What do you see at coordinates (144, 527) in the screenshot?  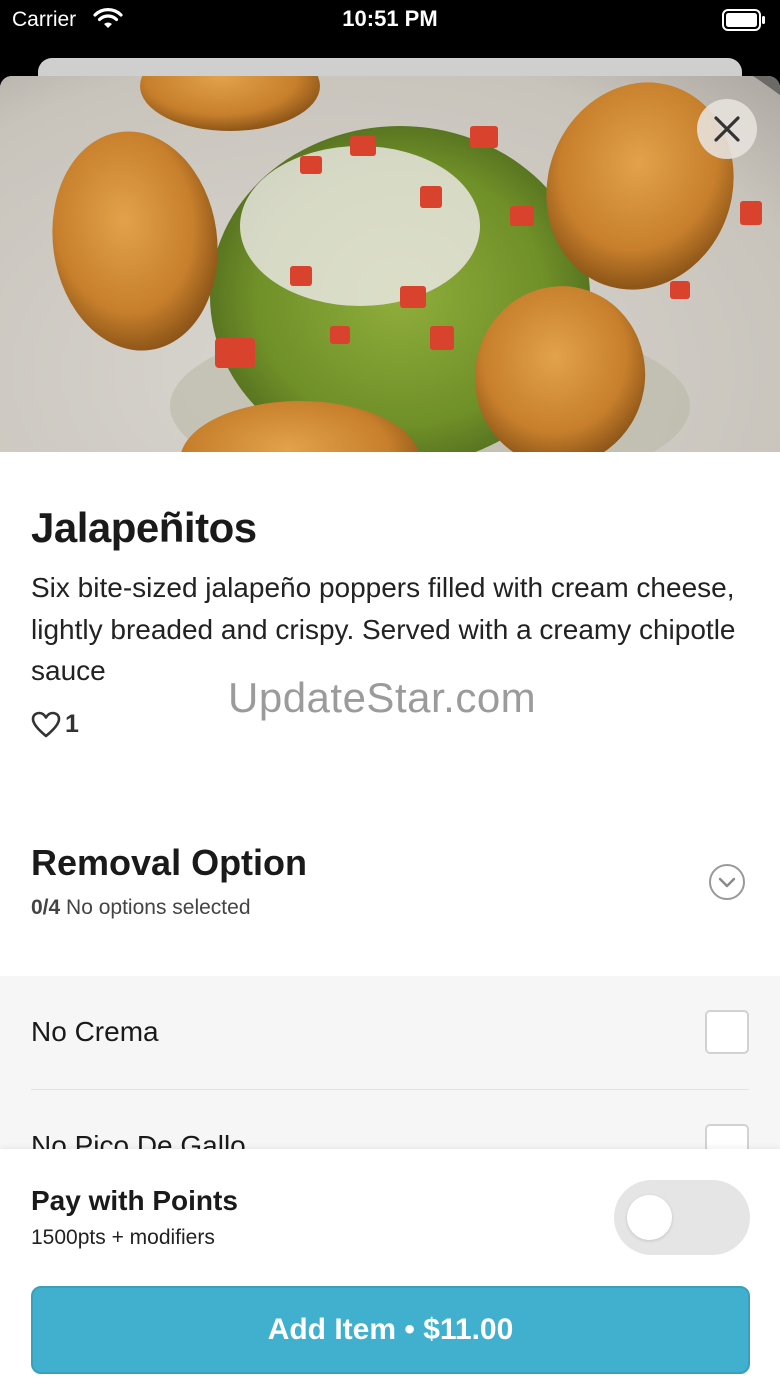 I see `item-title: Jalapeñitos` at bounding box center [144, 527].